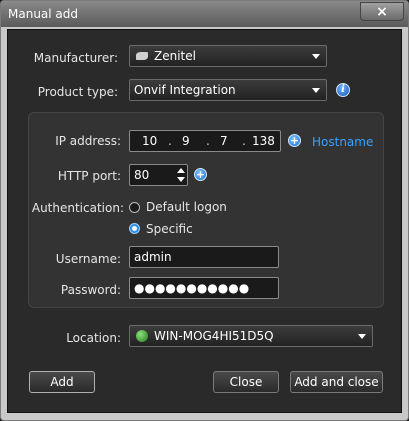 The width and height of the screenshot is (409, 421). Describe the element at coordinates (185, 90) in the screenshot. I see `product-type-value: Onvif Integration` at that location.